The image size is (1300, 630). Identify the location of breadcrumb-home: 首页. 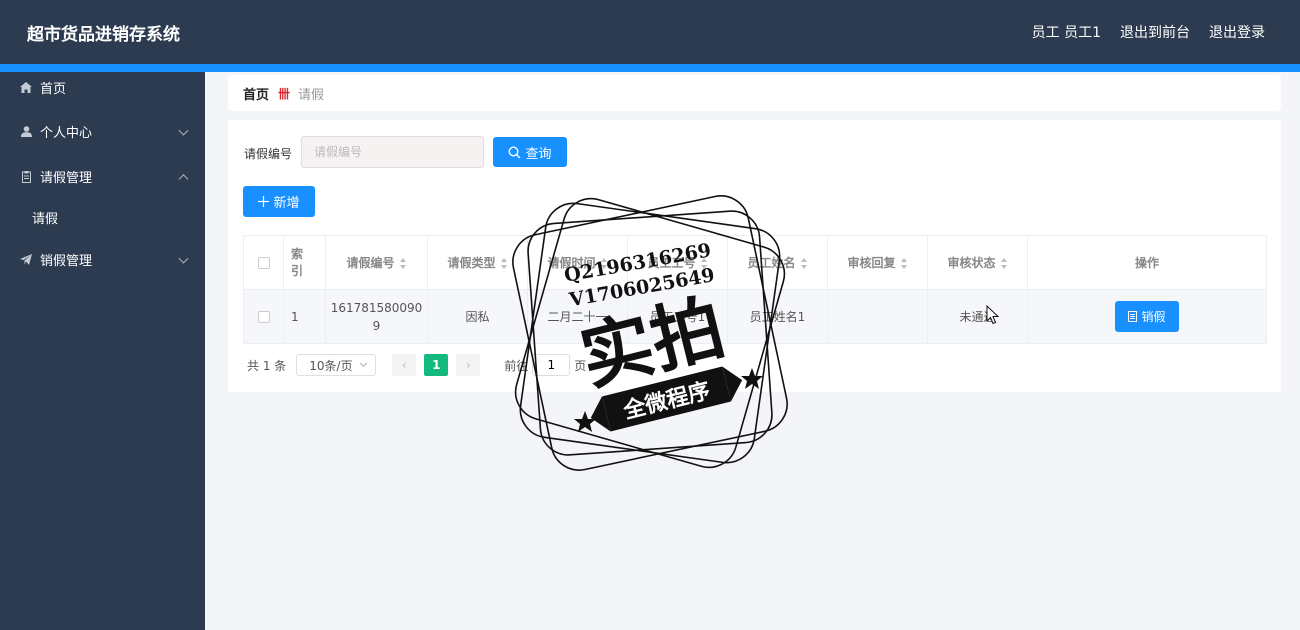
(256, 93).